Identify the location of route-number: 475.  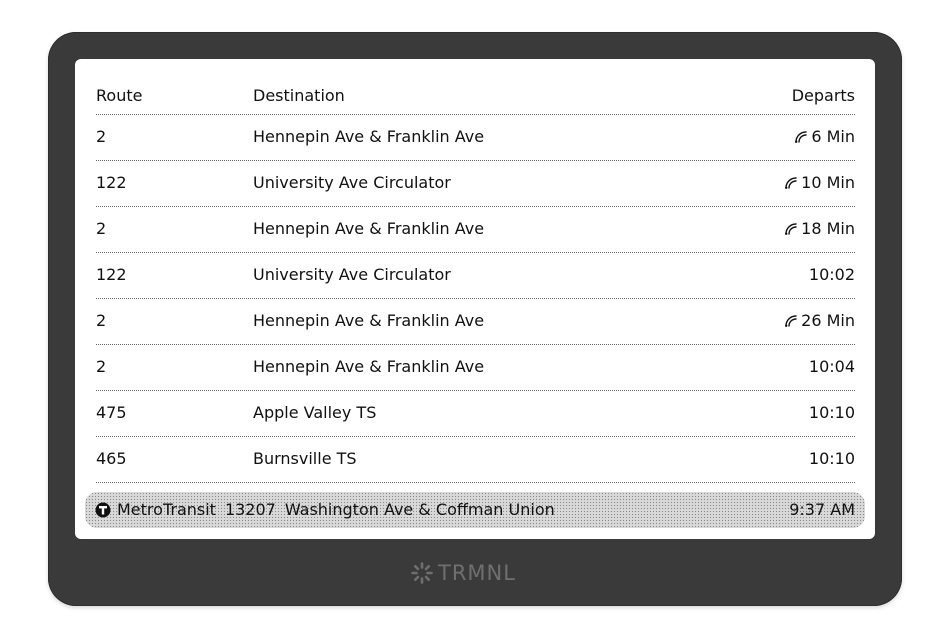
(111, 412).